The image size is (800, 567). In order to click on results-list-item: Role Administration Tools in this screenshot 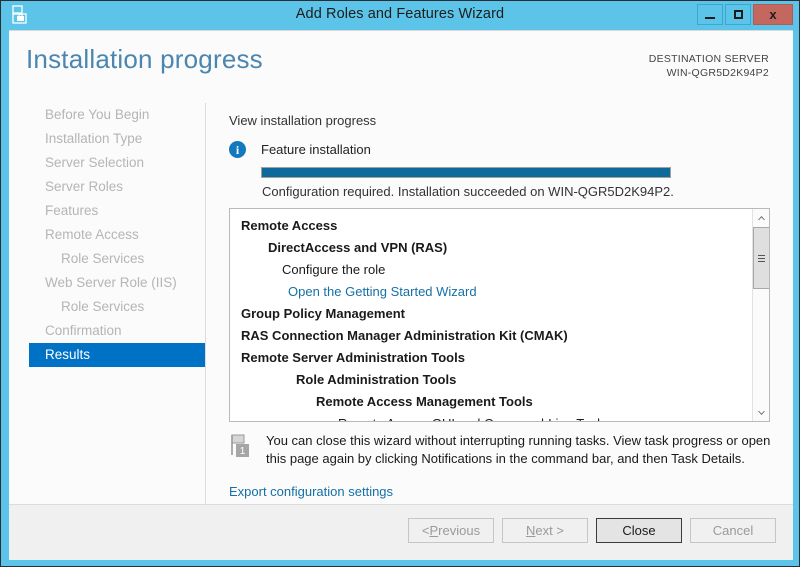, I will do `click(376, 379)`.